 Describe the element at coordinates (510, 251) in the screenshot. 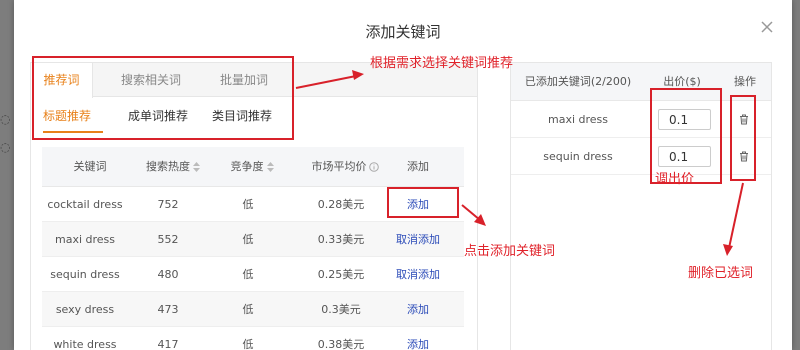

I see `annotation-add-note: 点击添加关键词` at that location.